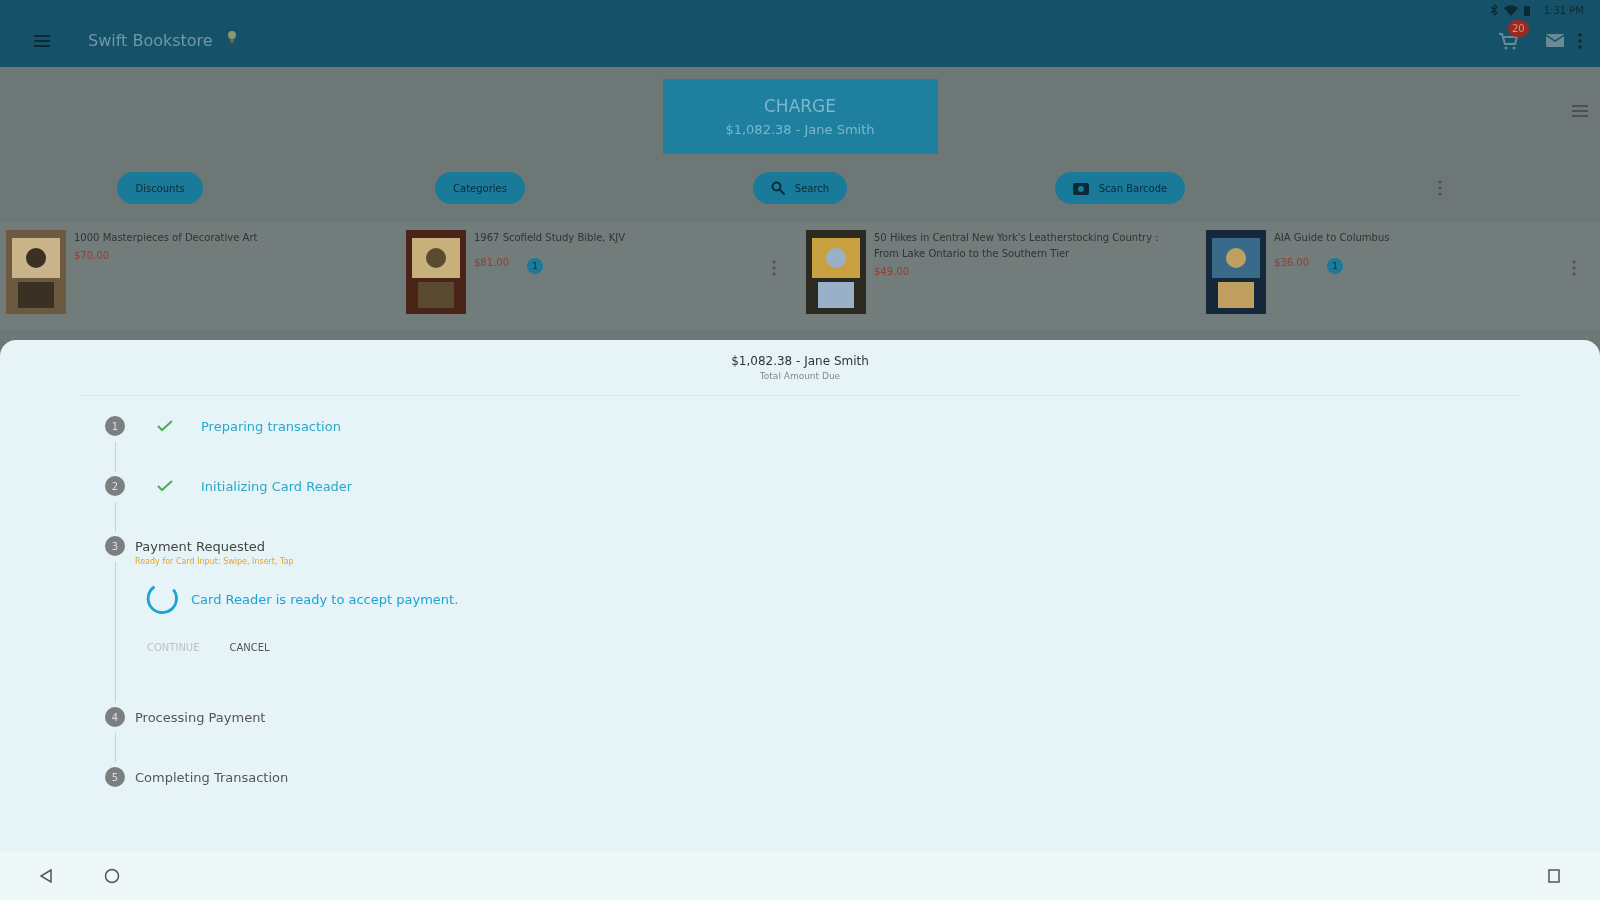  Describe the element at coordinates (215, 561) in the screenshot. I see `step-subtitle: Ready for Card Input: Swipe, Insert, Tap` at that location.